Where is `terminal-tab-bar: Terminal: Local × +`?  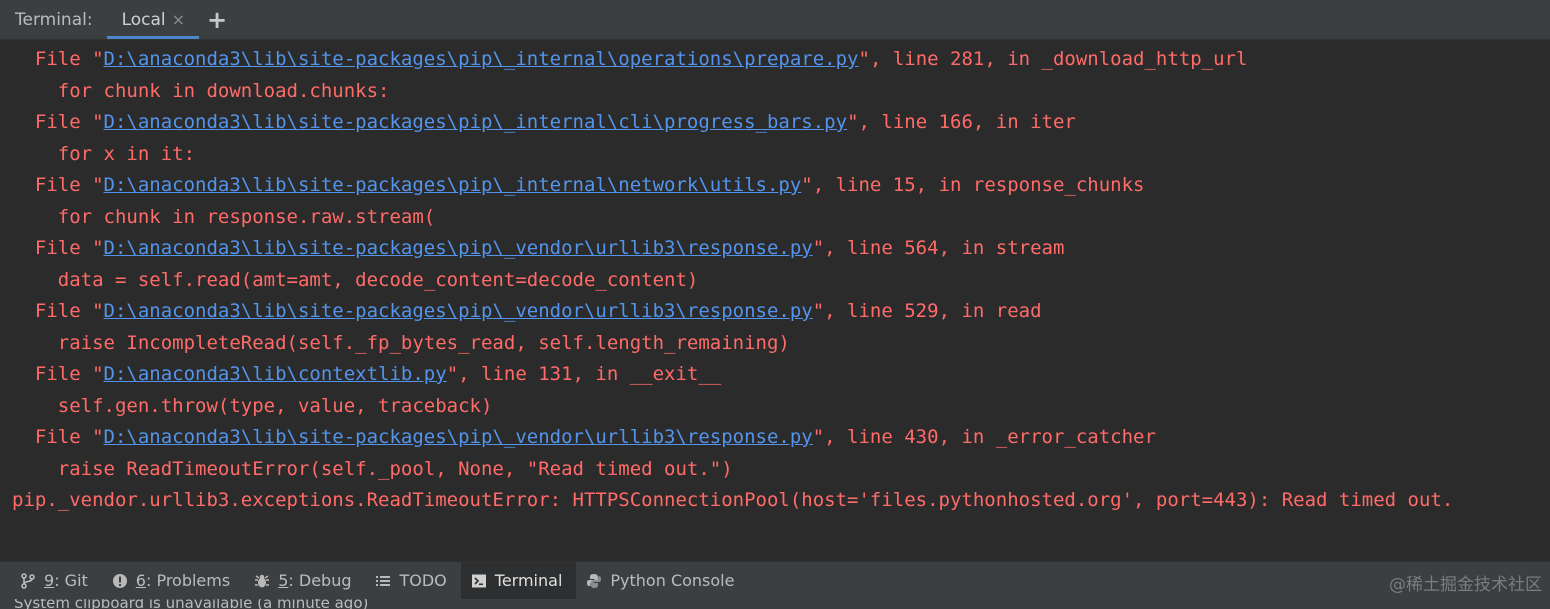 terminal-tab-bar: Terminal: Local × + is located at coordinates (775, 20).